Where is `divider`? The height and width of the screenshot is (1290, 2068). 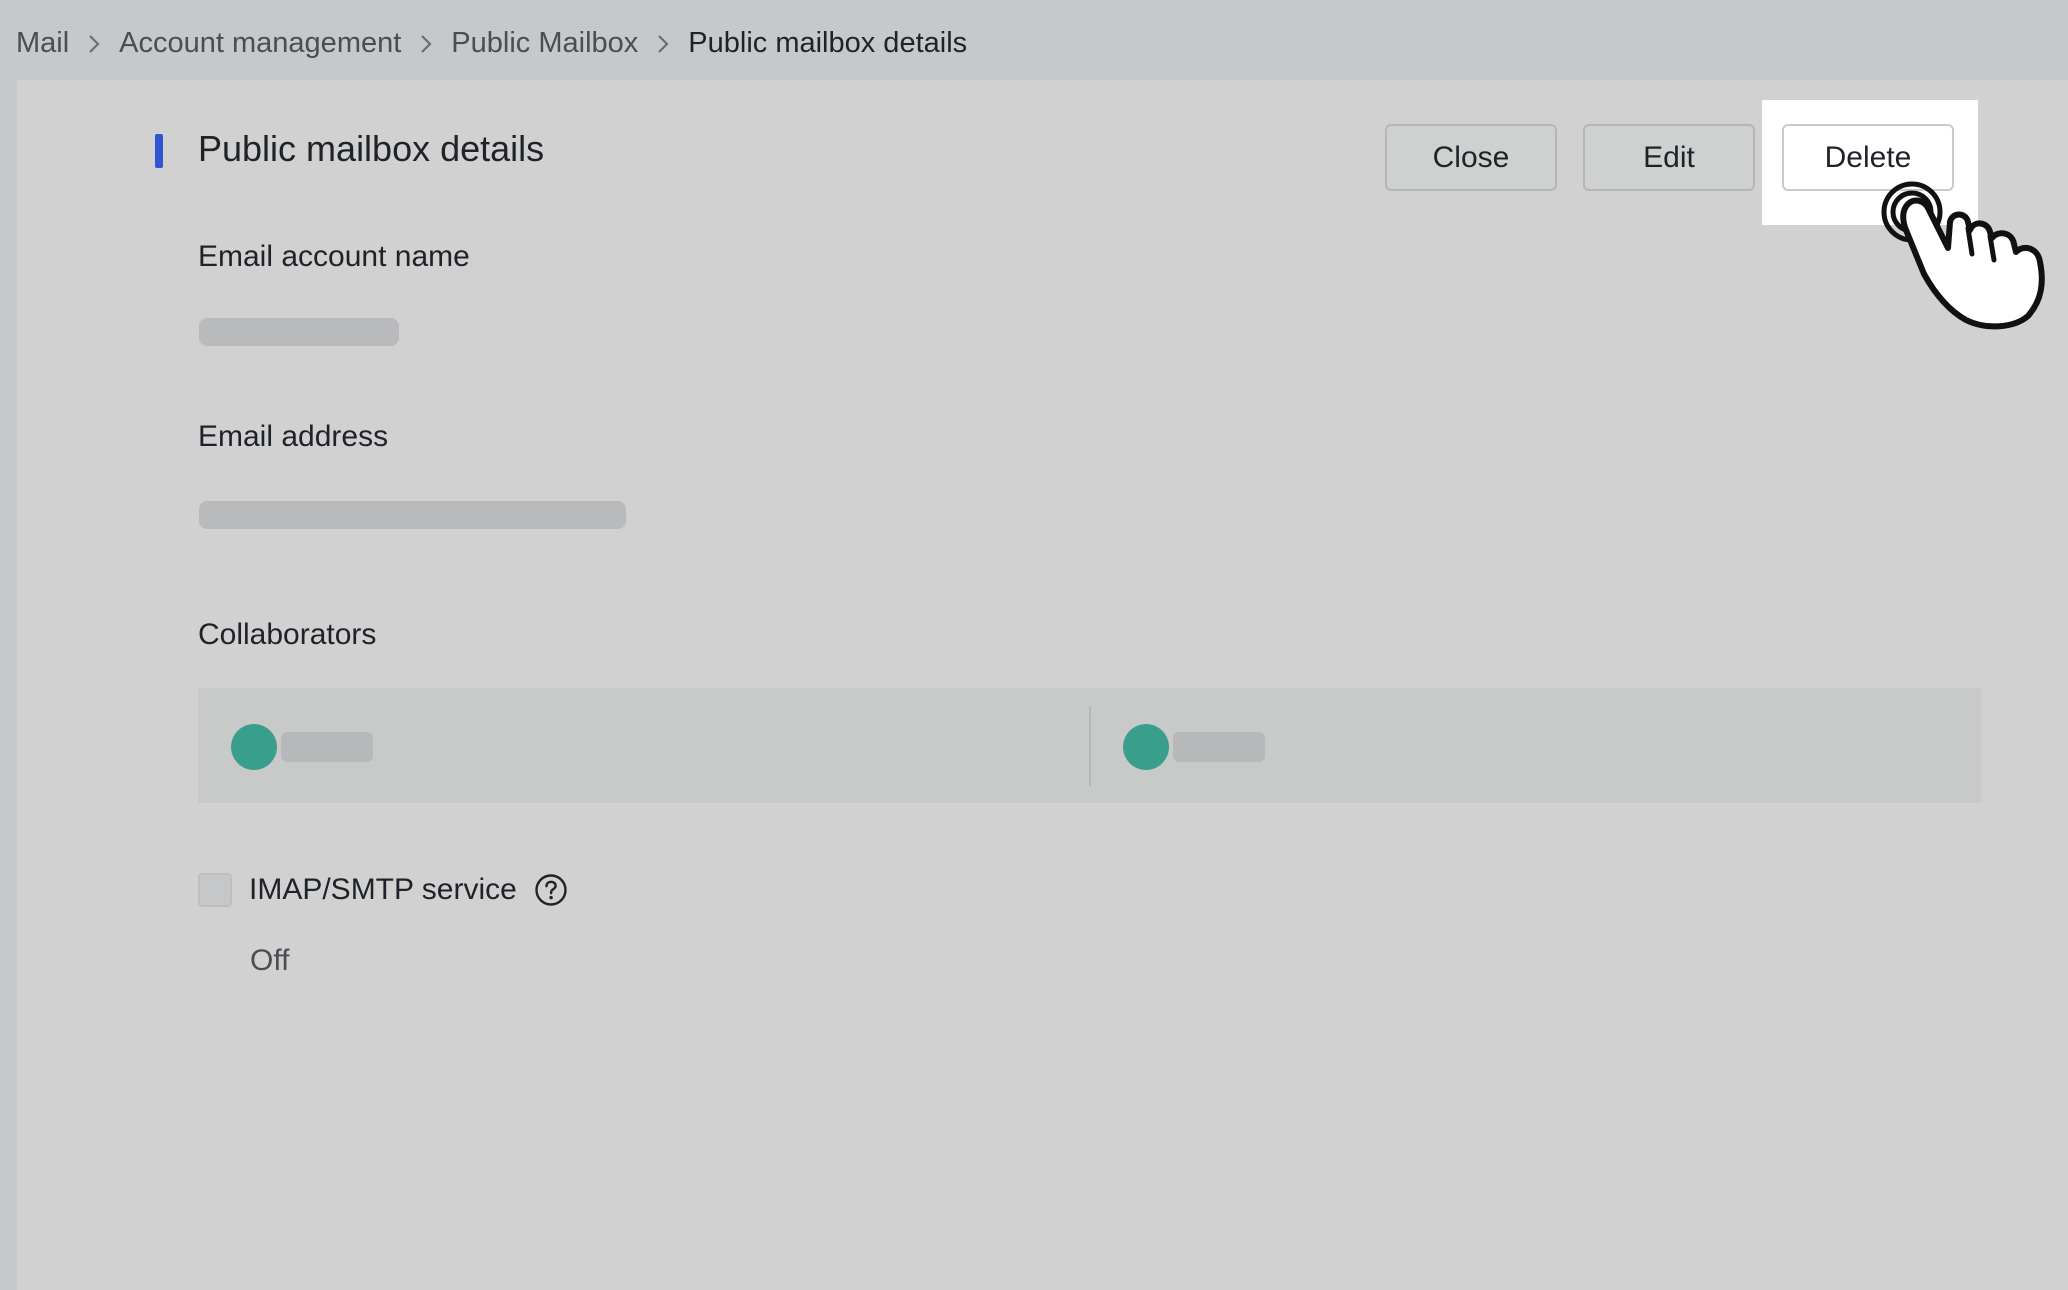
divider is located at coordinates (1090, 746).